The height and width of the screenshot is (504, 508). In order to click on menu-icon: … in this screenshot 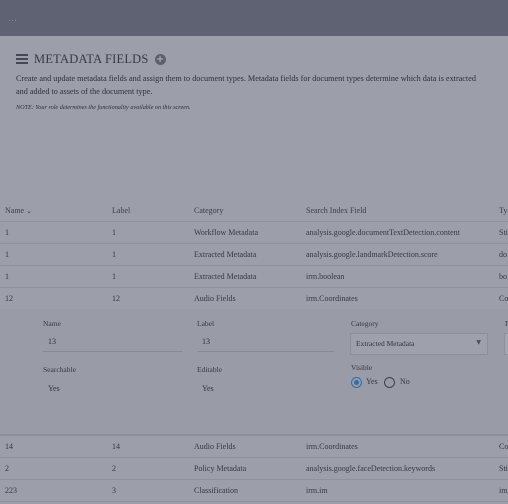, I will do `click(12, 19)`.